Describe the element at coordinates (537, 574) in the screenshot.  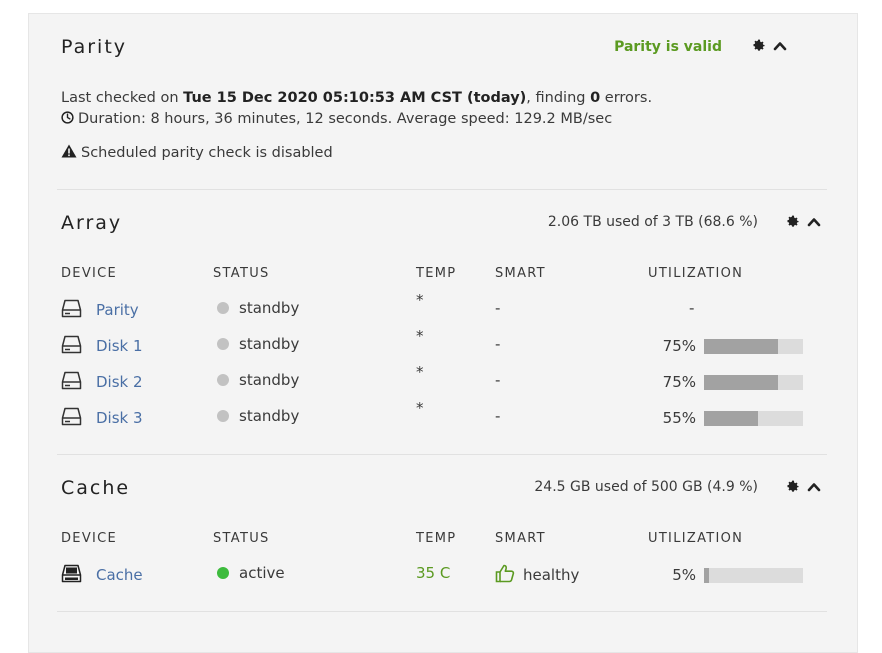
I see `device-smart: healthy` at that location.